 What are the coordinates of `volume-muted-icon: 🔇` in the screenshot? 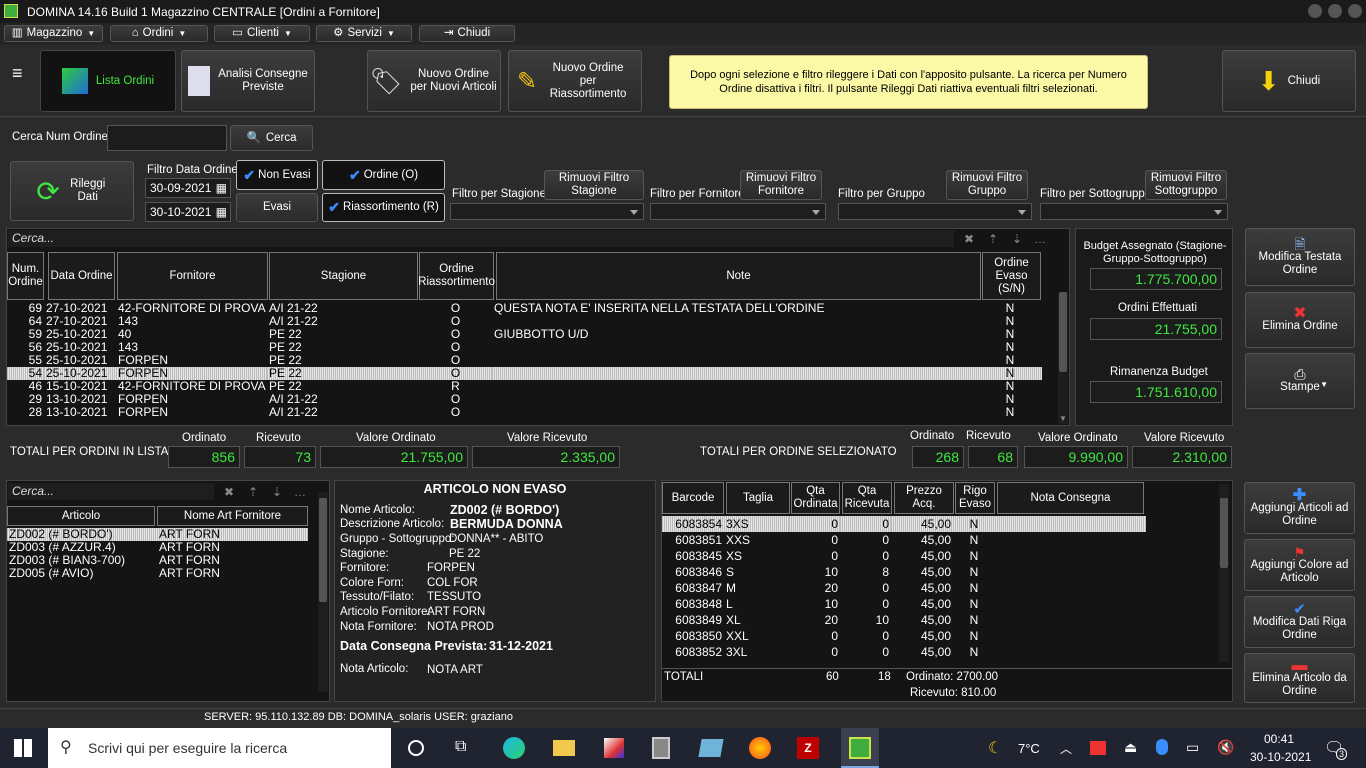 It's located at (1225, 747).